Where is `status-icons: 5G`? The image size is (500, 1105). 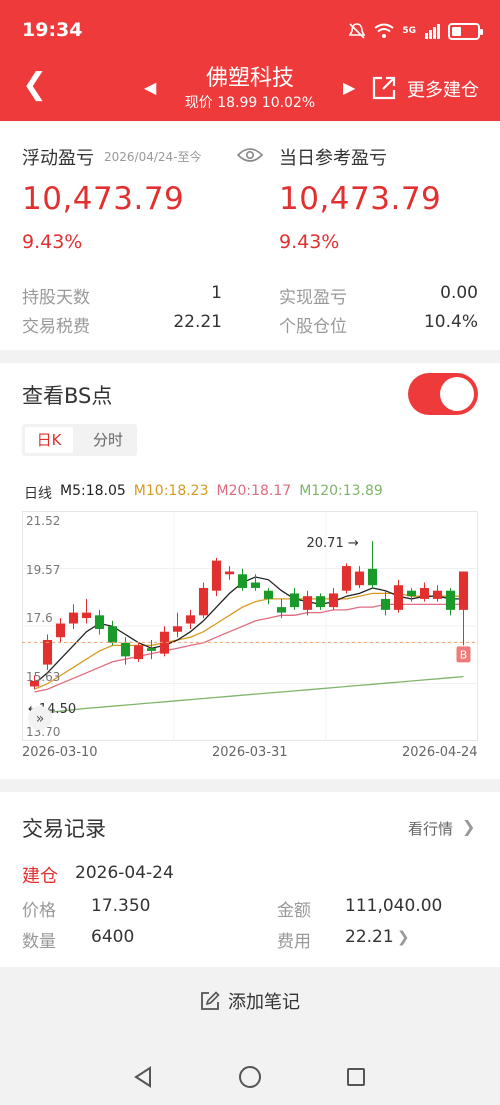
status-icons: 5G is located at coordinates (415, 31).